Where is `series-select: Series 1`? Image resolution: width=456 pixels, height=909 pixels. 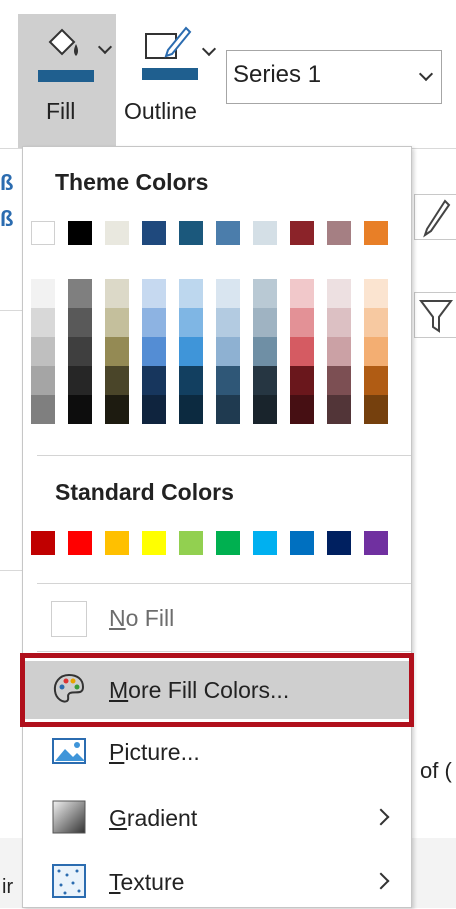
series-select: Series 1 is located at coordinates (334, 77).